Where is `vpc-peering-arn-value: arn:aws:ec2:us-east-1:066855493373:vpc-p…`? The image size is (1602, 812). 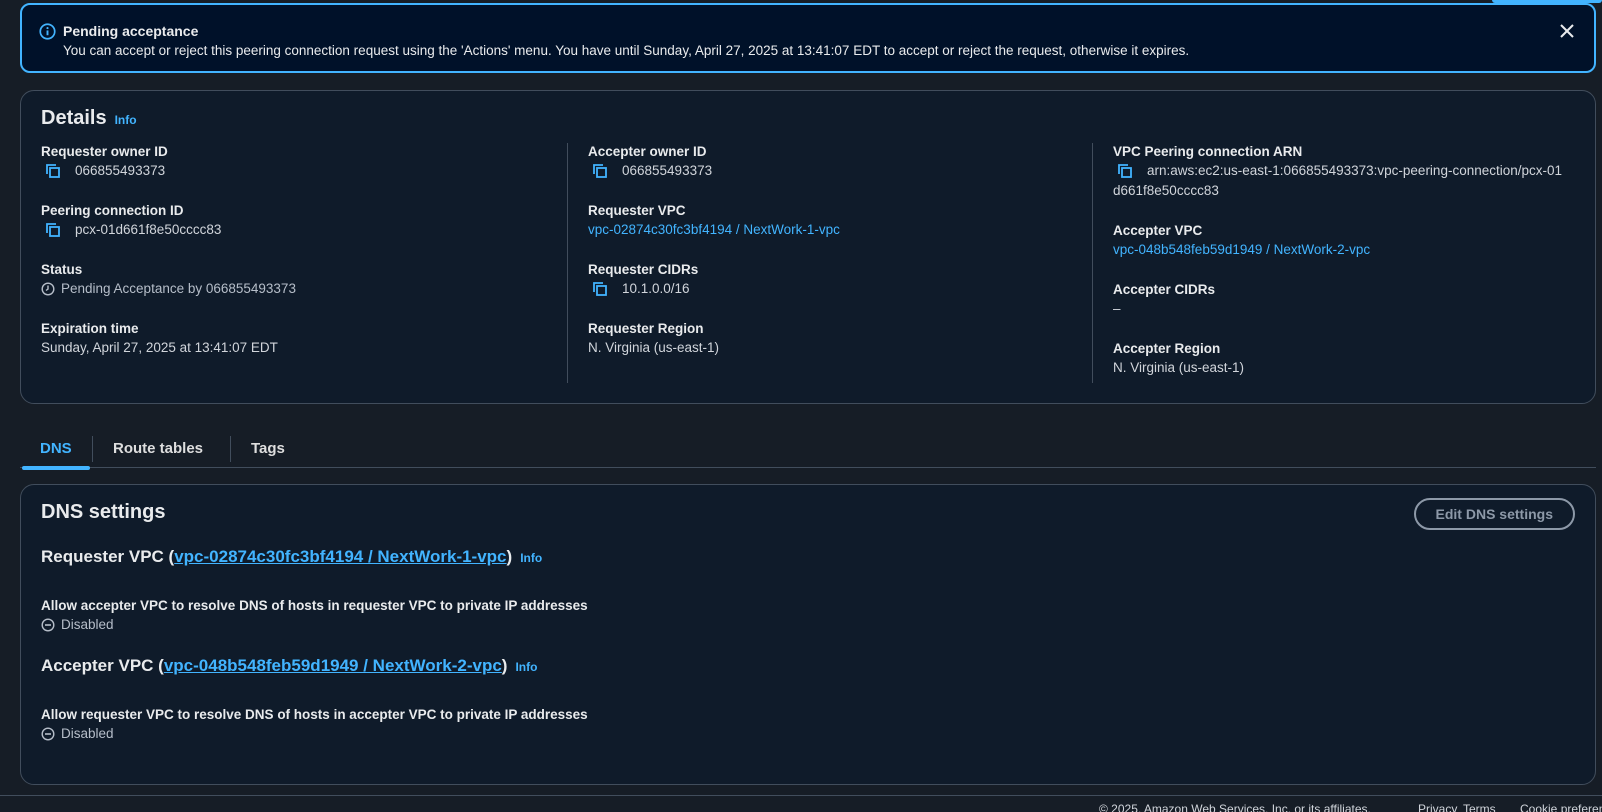 vpc-peering-arn-value: arn:aws:ec2:us-east-1:066855493373:vpc-p… is located at coordinates (1338, 180).